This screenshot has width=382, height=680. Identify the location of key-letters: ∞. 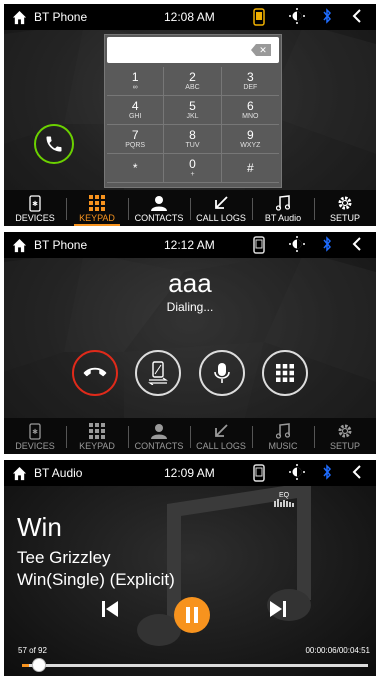
(135, 87).